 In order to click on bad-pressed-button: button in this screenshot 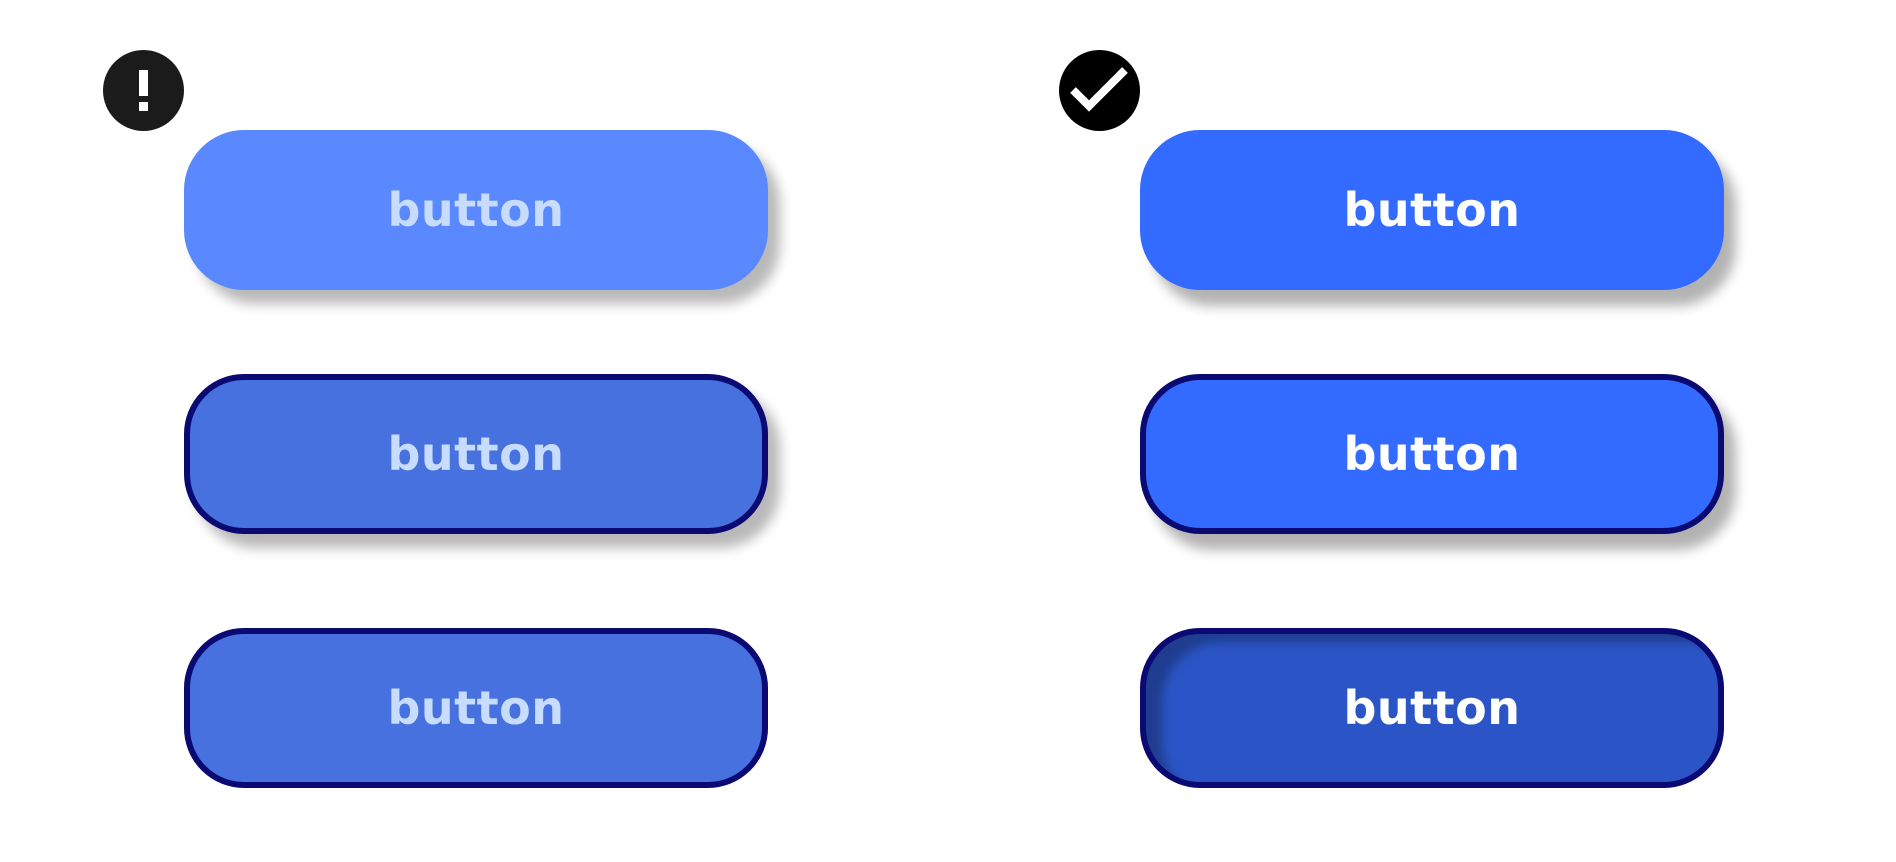, I will do `click(476, 708)`.